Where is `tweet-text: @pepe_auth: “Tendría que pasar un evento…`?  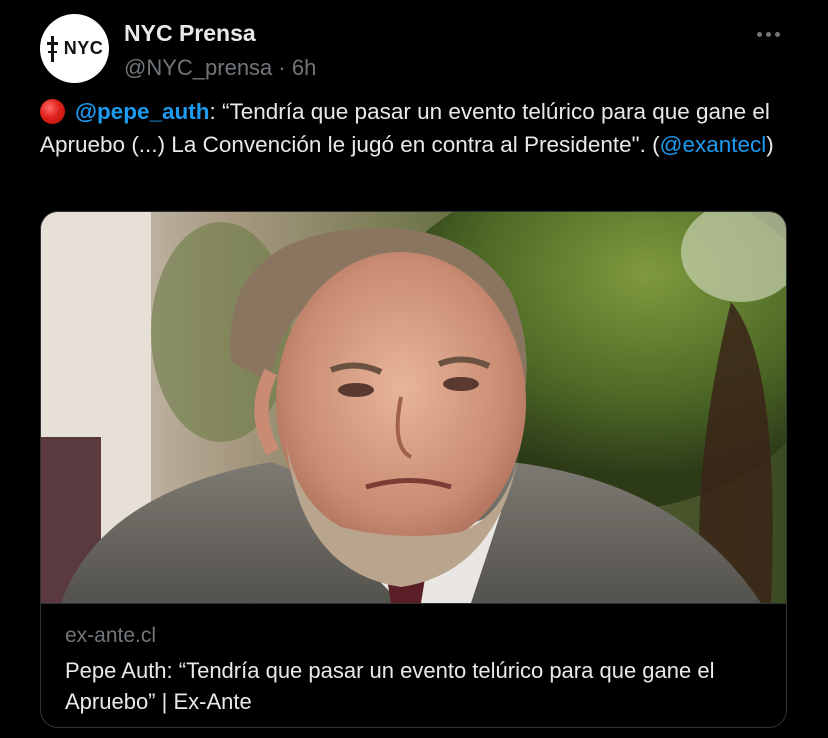 tweet-text: @pepe_auth: “Tendría que pasar un evento… is located at coordinates (420, 128).